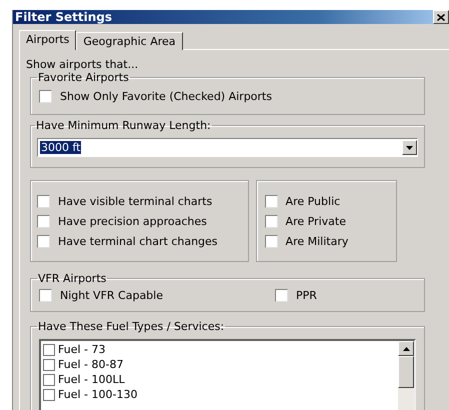 The image size is (449, 410). I want to click on checkbox: Have terminal chart changes, so click(127, 241).